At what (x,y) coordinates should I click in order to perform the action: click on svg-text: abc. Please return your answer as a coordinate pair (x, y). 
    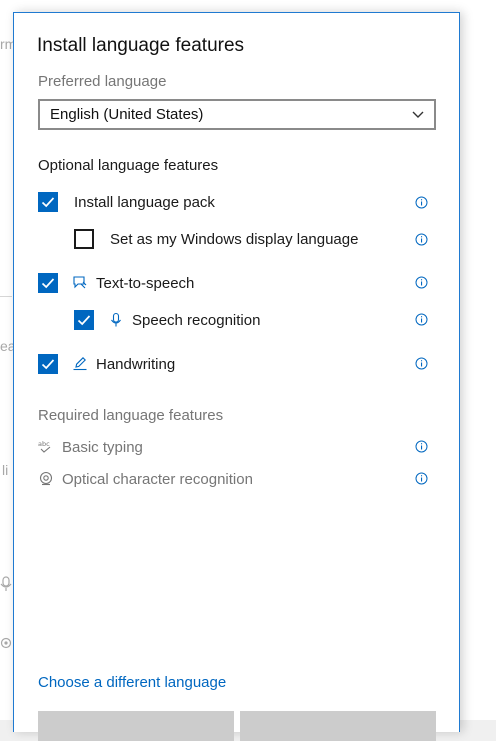
    Looking at the image, I should click on (44, 444).